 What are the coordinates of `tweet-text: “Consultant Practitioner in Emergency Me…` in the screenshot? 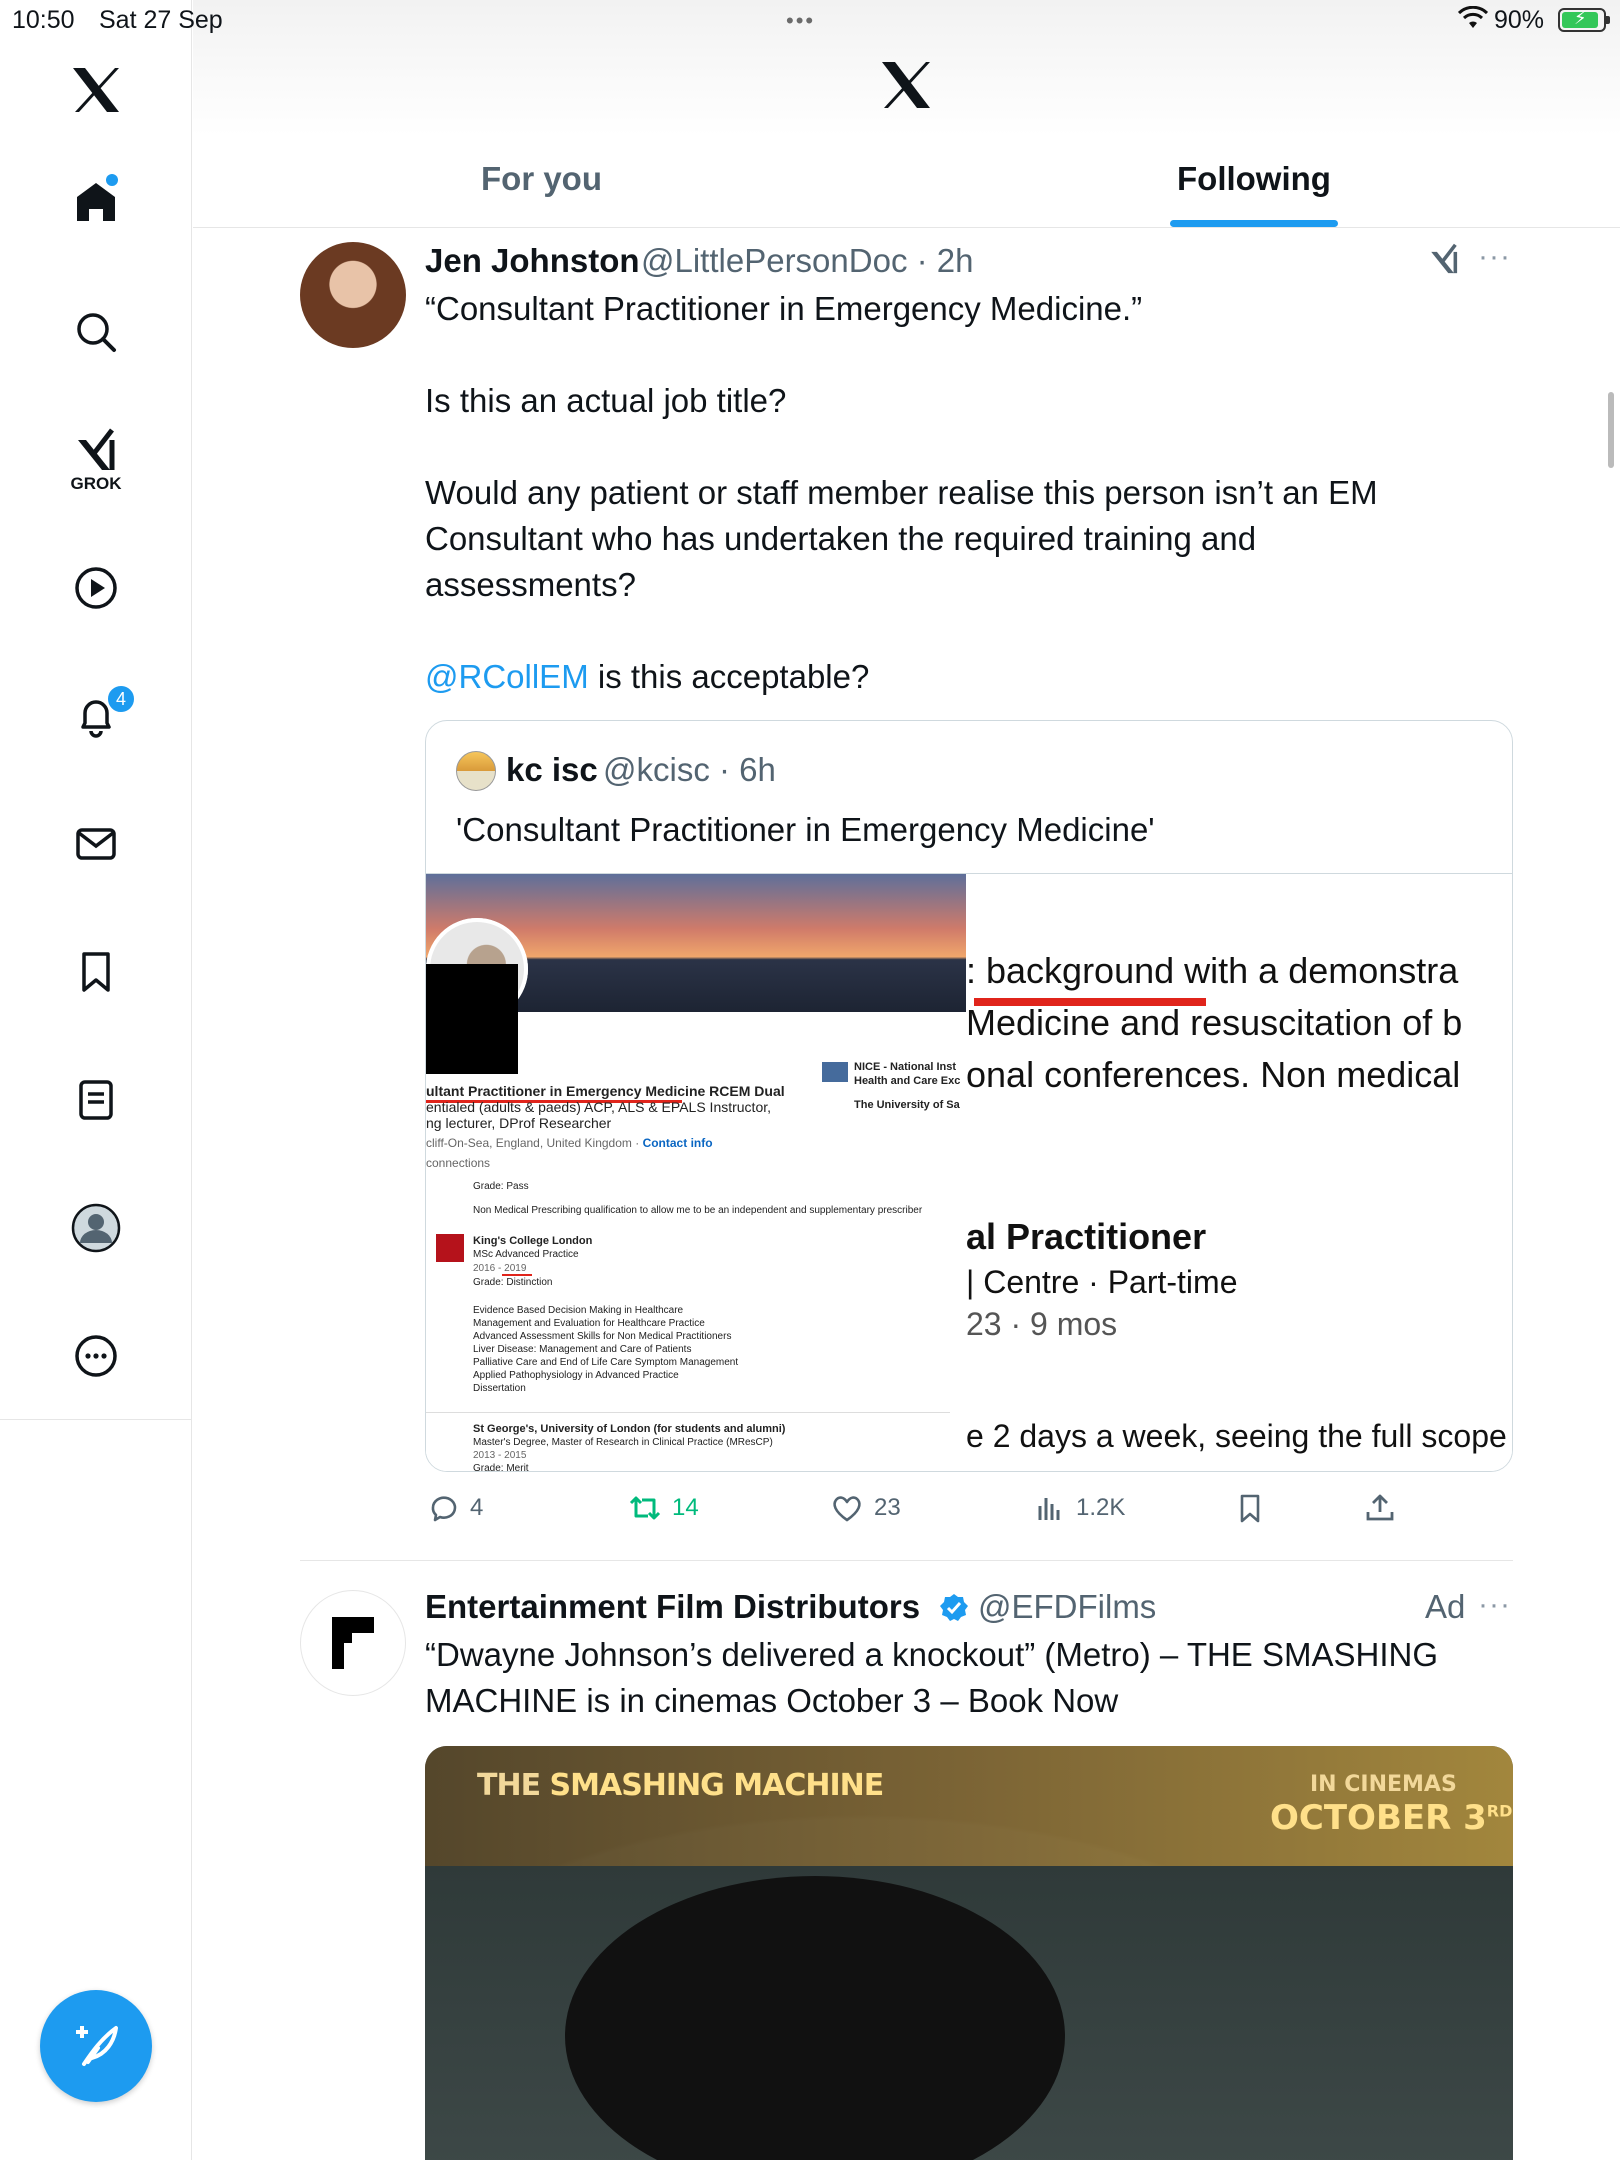 It's located at (901, 493).